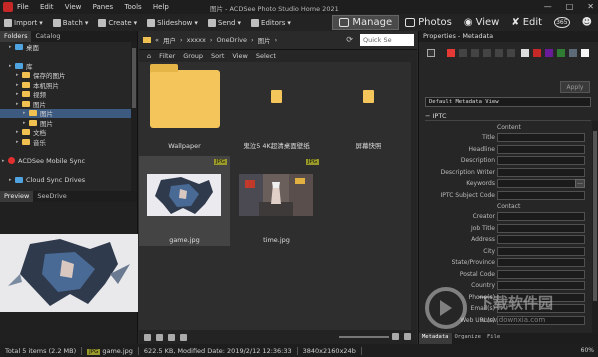  I want to click on slideshow-button: Slideshow ▾, so click(172, 22).